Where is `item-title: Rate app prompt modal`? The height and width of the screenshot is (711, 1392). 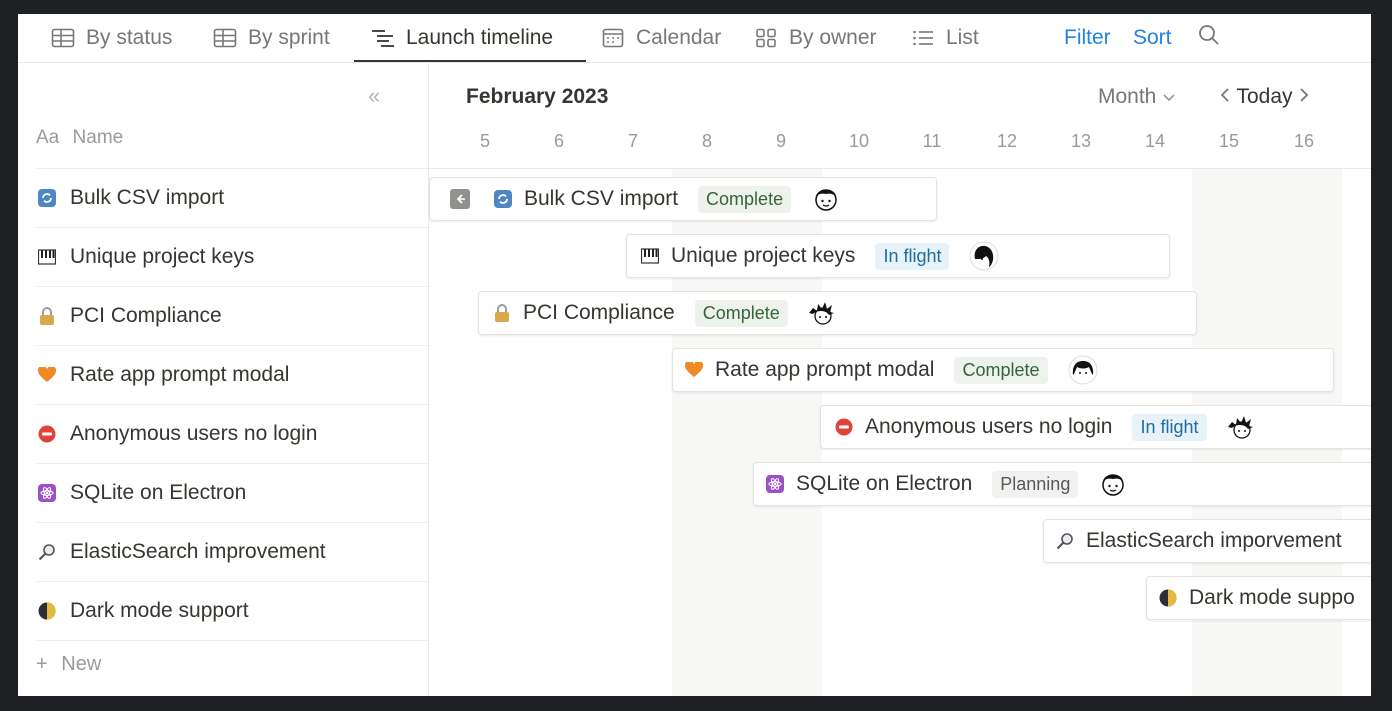
item-title: Rate app prompt modal is located at coordinates (180, 374).